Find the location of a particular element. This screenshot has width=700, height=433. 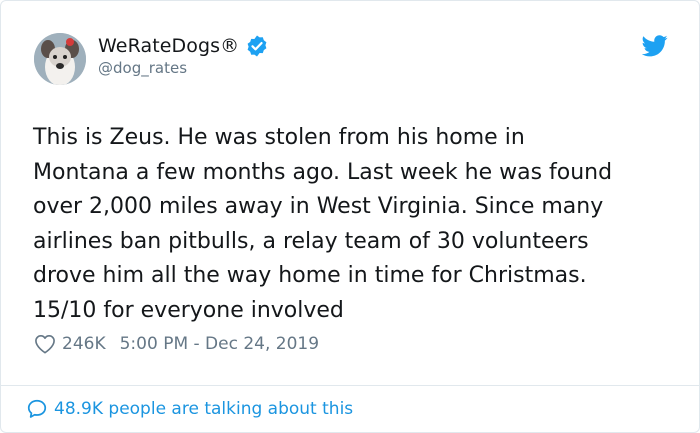

author-handle: @dog_rates is located at coordinates (142, 68).